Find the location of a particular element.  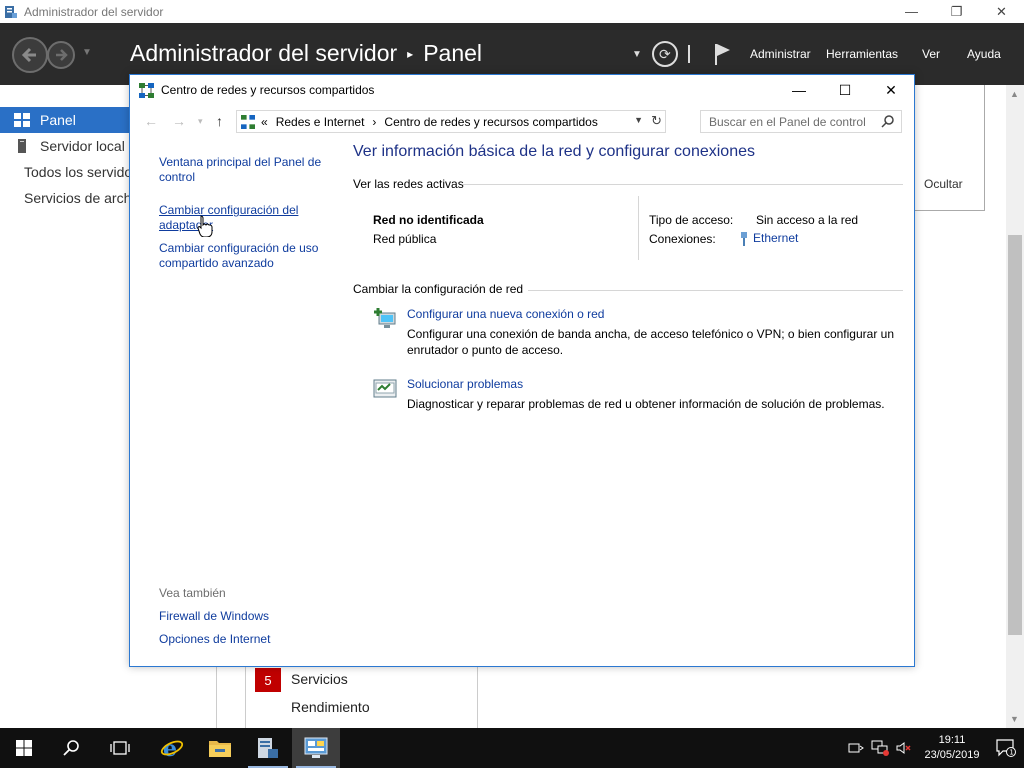

hand-cursor-icon is located at coordinates (205, 226).